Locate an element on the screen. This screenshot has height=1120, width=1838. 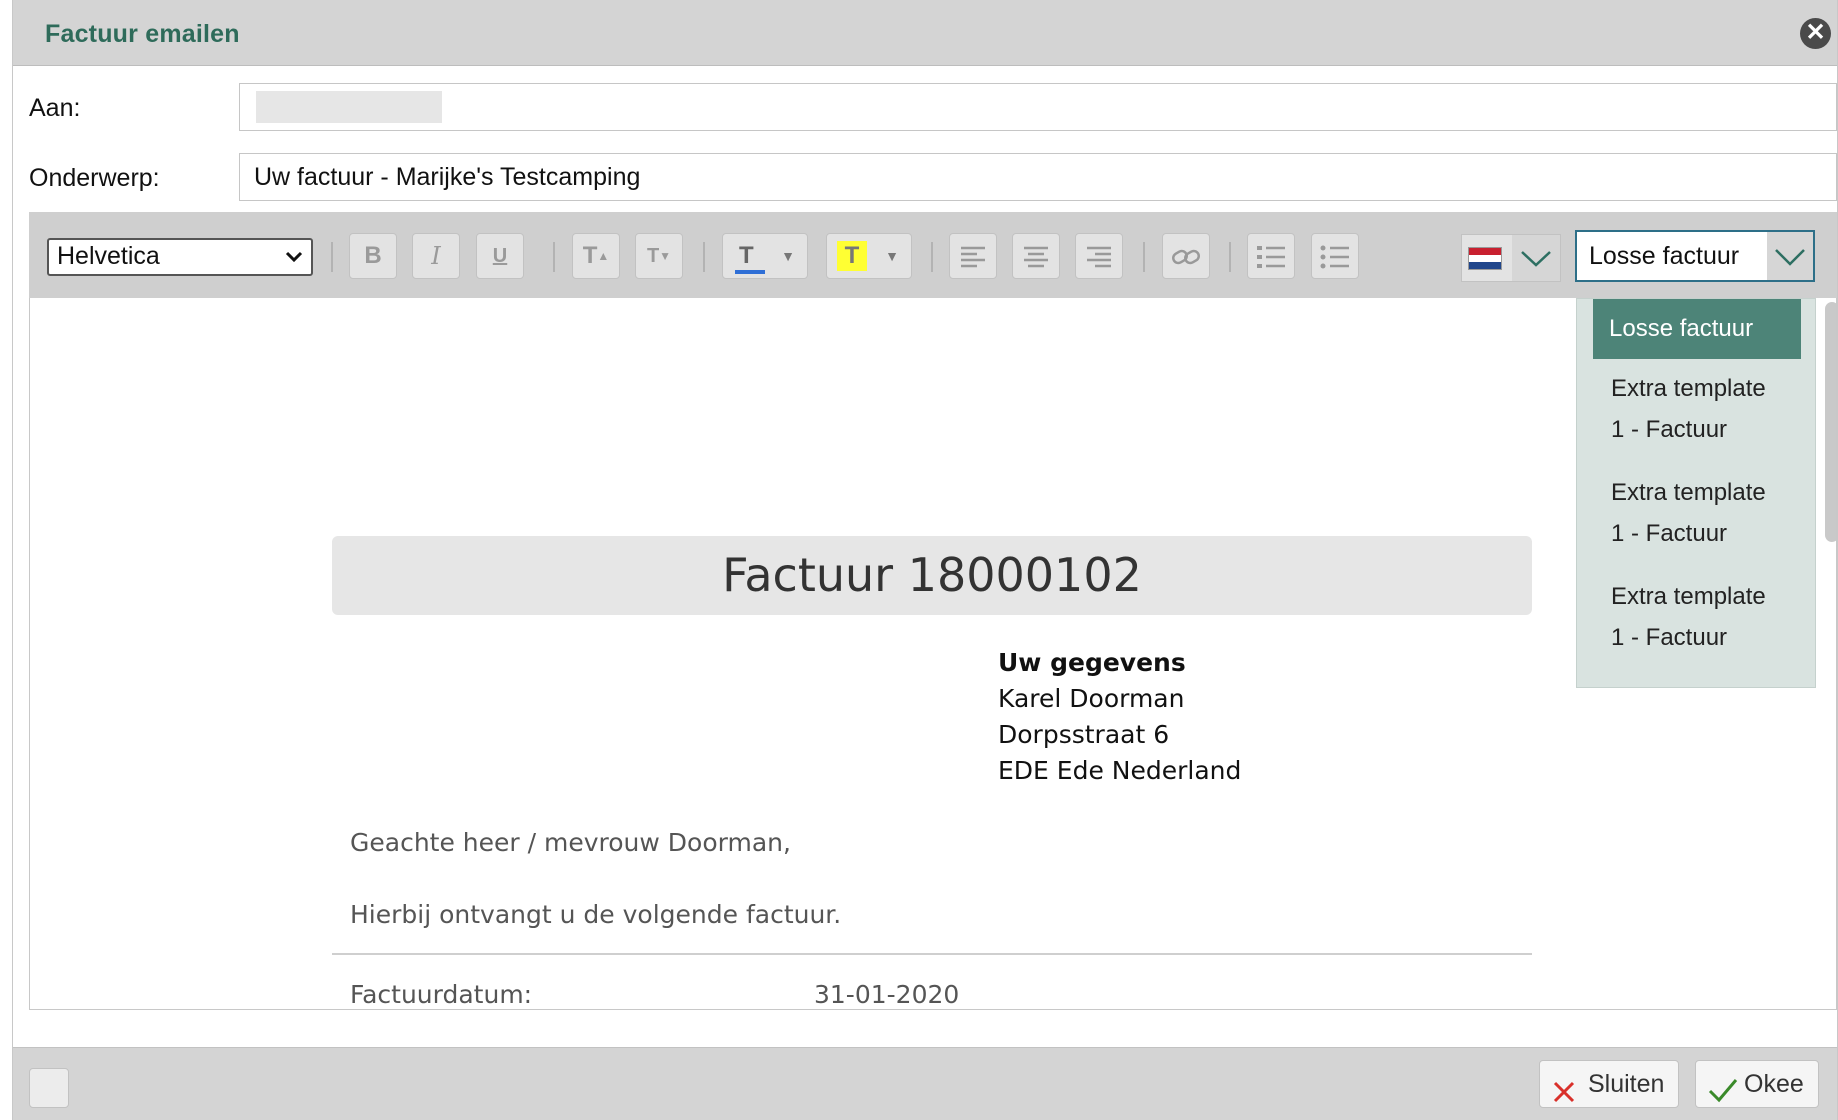
font-select-value: Helvetica is located at coordinates (108, 256).